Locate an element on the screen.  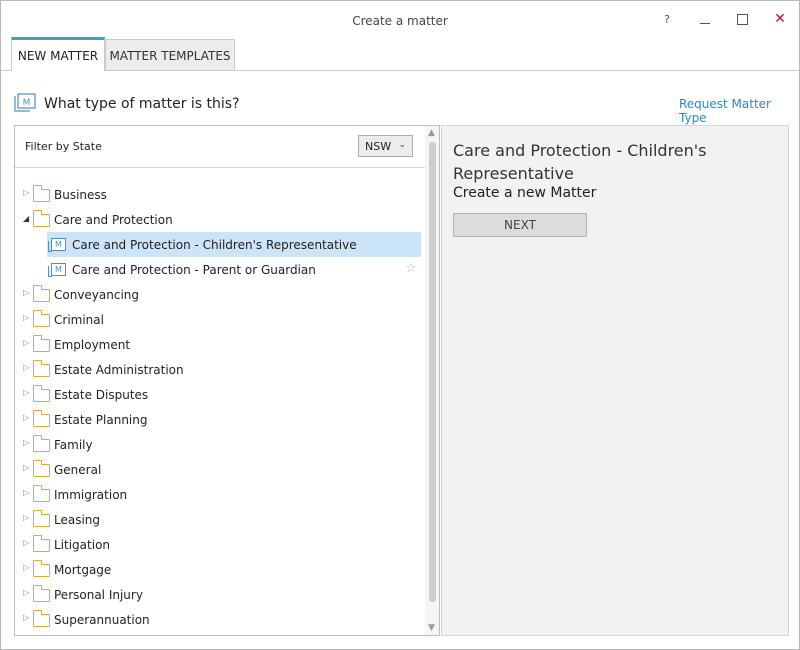
tree-item-label: Estate Administration is located at coordinates (119, 370).